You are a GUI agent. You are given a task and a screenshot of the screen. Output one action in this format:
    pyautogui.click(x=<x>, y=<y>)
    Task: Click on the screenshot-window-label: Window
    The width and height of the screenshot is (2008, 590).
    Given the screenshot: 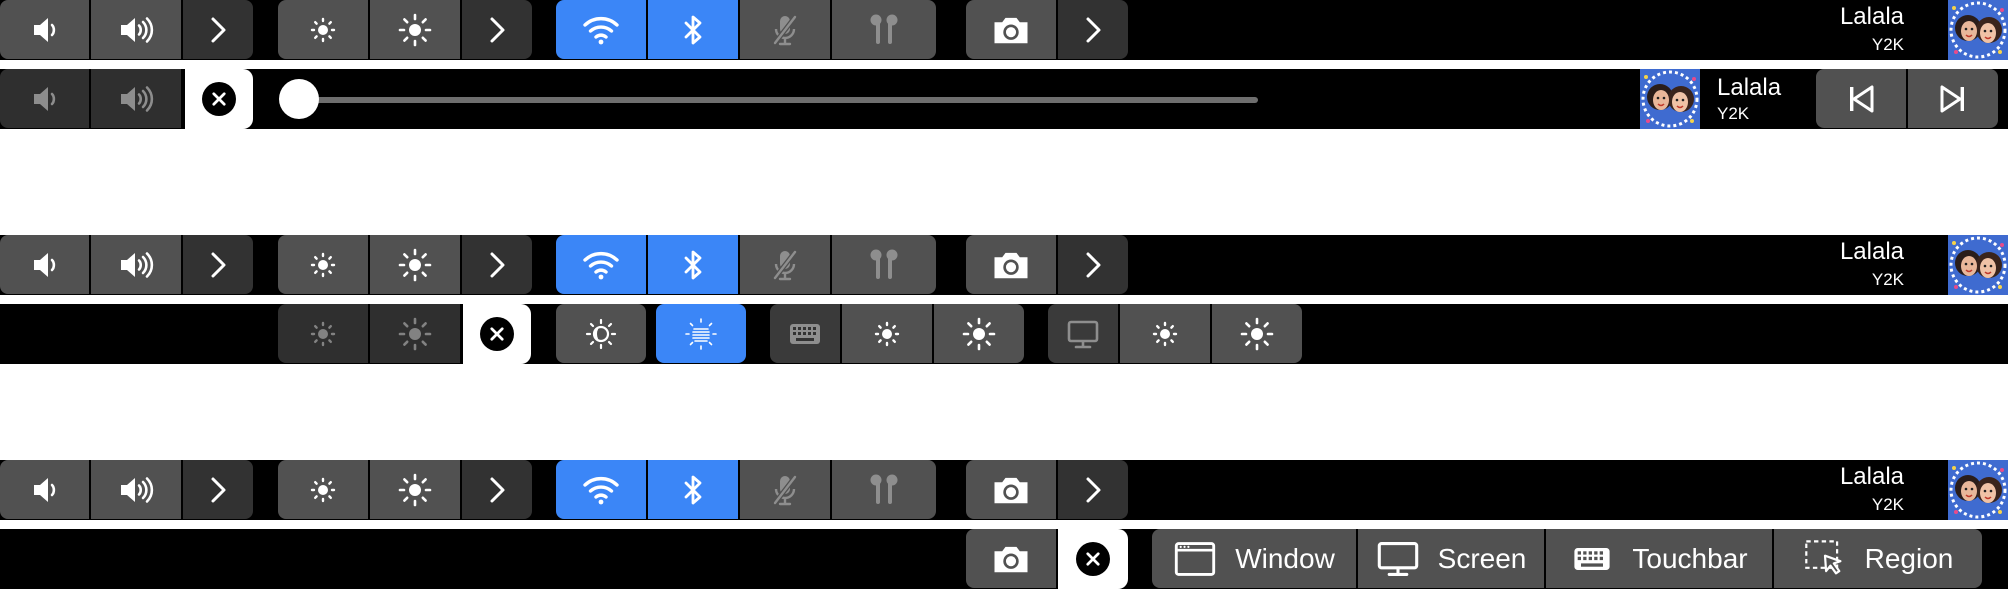 What is the action you would take?
    pyautogui.click(x=1285, y=558)
    